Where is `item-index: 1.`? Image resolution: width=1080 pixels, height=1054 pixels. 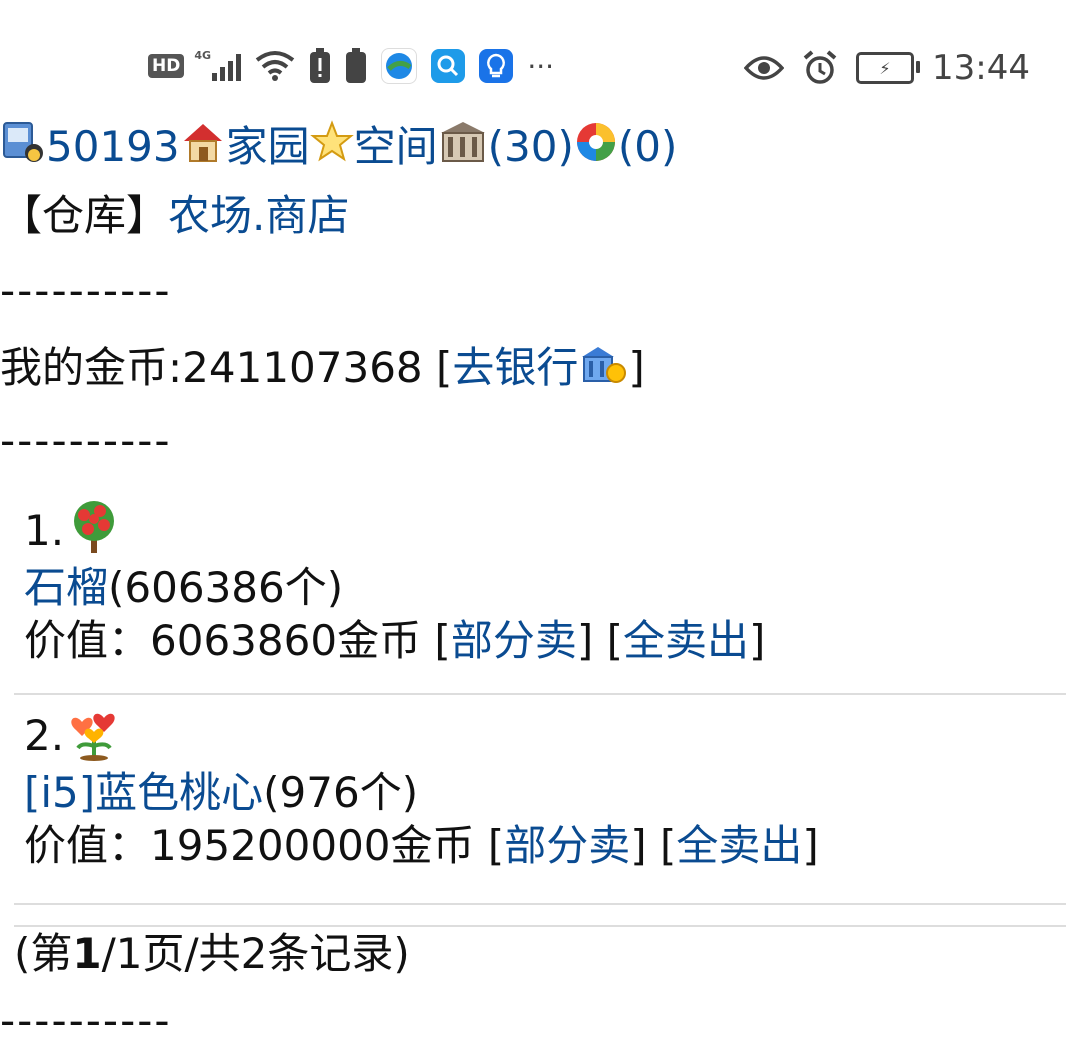 item-index: 1. is located at coordinates (44, 530).